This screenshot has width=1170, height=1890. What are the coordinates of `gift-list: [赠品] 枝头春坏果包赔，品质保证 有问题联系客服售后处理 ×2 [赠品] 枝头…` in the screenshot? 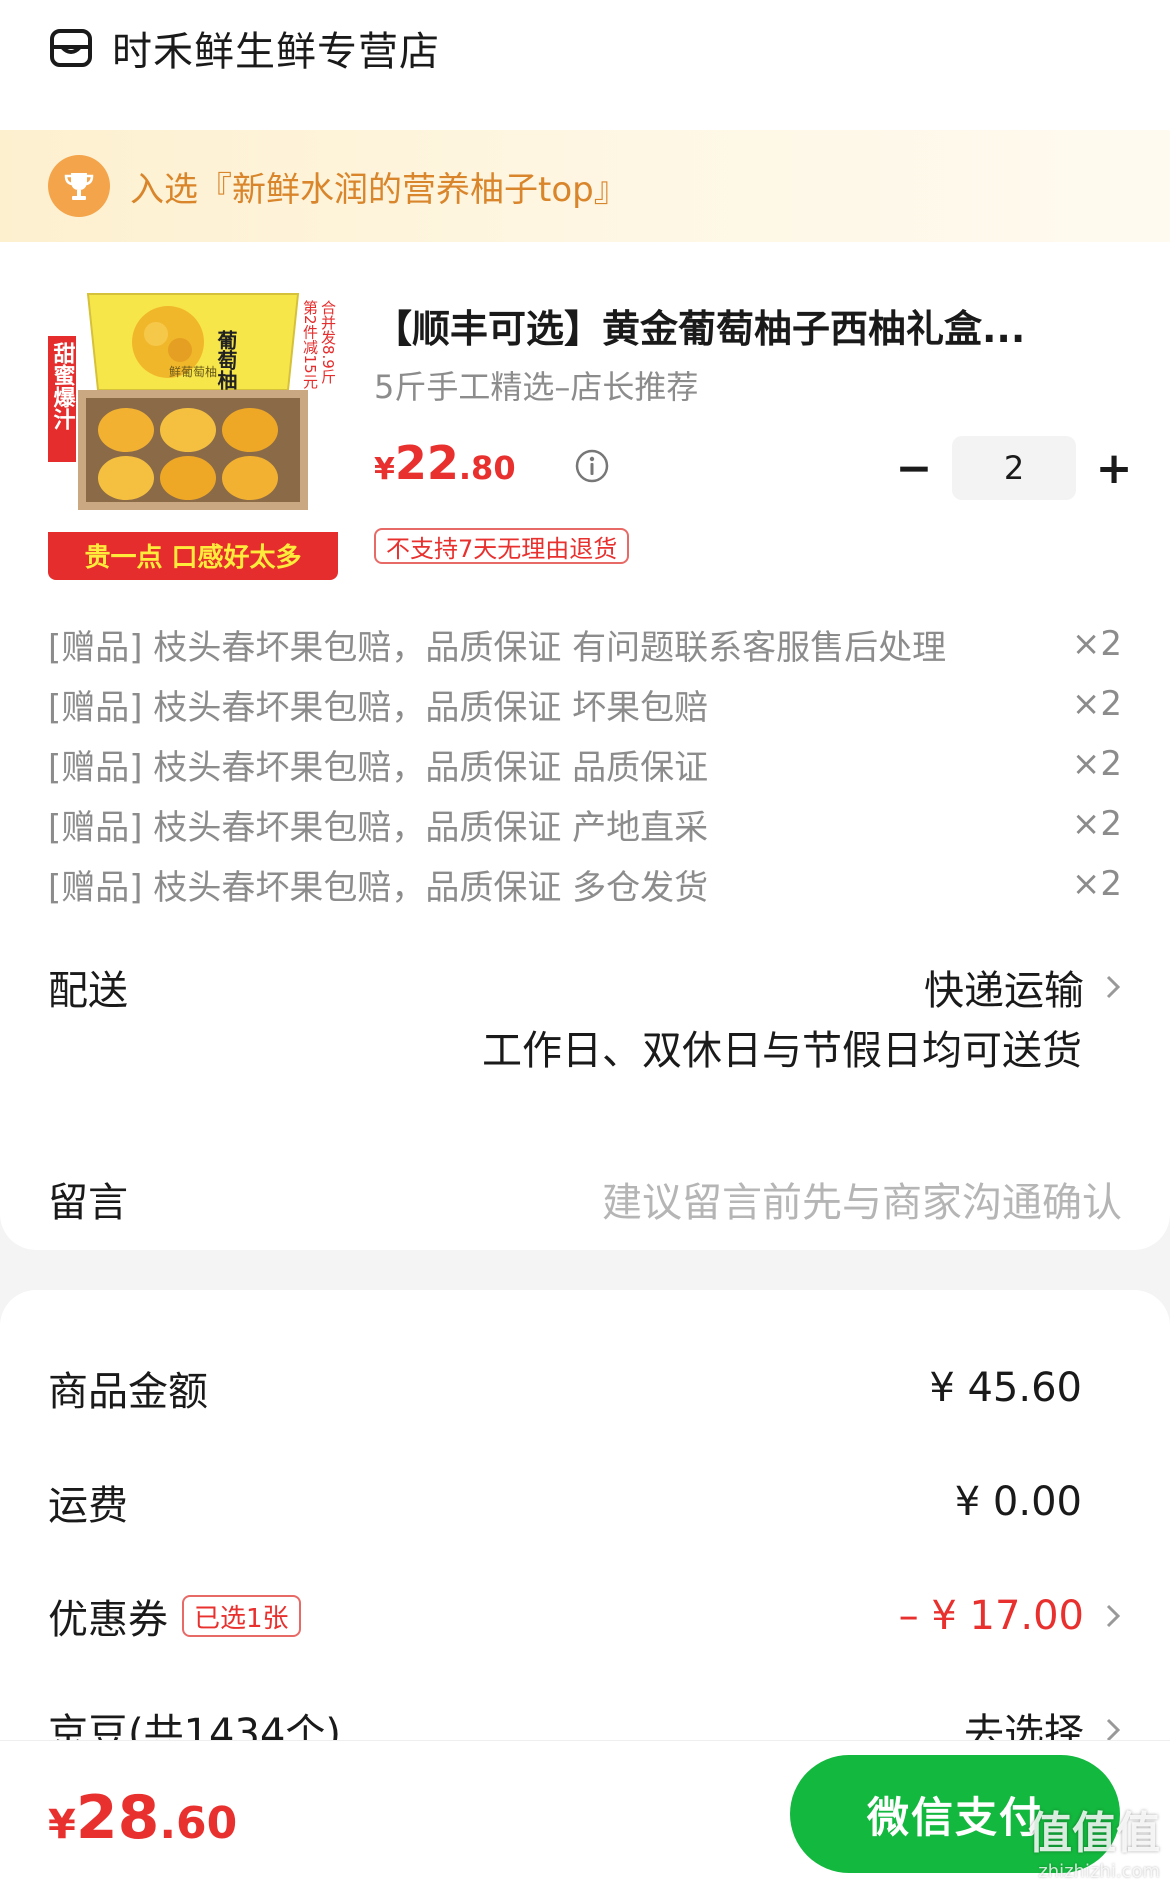 It's located at (585, 764).